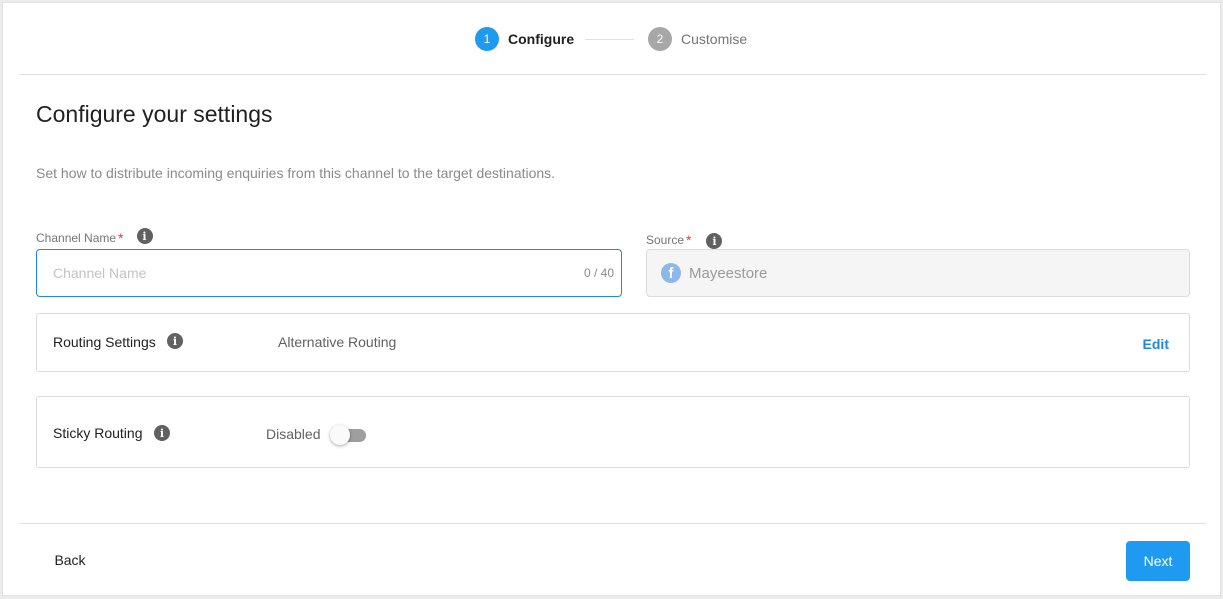 This screenshot has height=599, width=1223. I want to click on step-label: Customise, so click(714, 39).